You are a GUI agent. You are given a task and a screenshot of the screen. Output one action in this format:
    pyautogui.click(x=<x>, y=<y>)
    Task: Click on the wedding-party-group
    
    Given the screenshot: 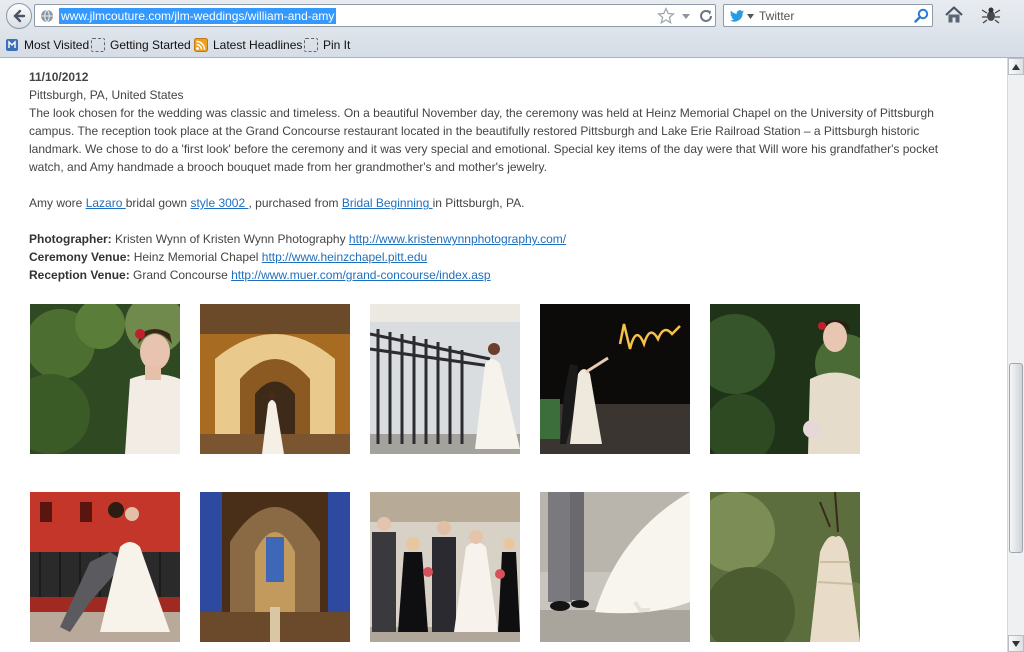 What is the action you would take?
    pyautogui.click(x=445, y=567)
    